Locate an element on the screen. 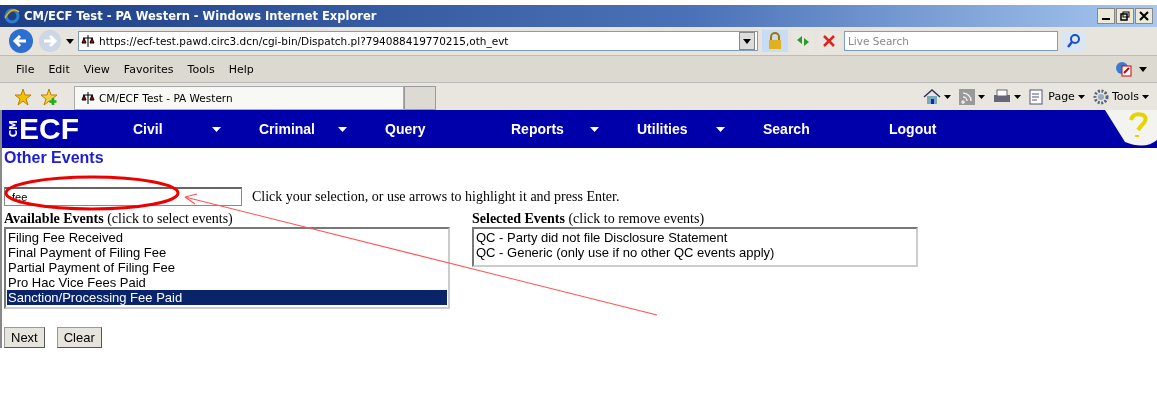  back-icon is located at coordinates (21, 41).